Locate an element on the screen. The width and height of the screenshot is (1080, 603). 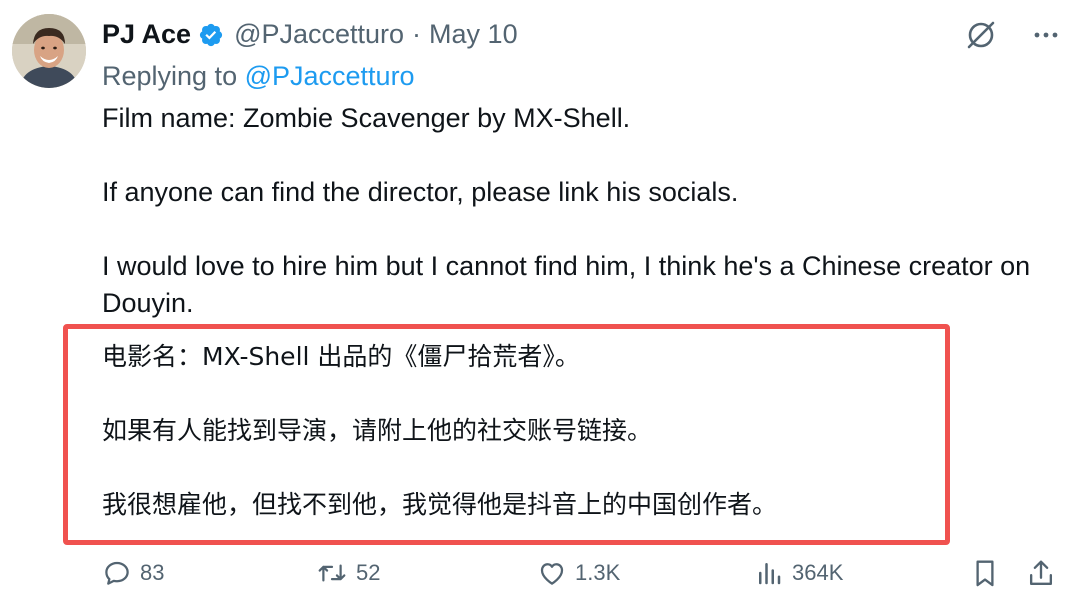
like-icon is located at coordinates (552, 574).